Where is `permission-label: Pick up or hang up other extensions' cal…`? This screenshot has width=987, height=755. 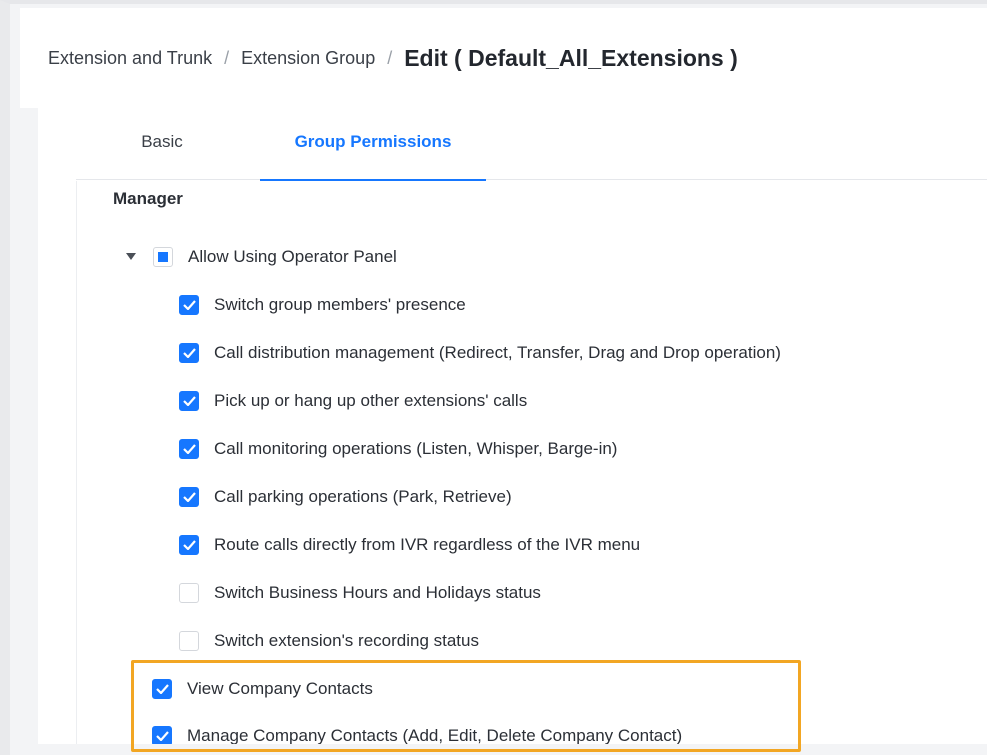
permission-label: Pick up or hang up other extensions' cal… is located at coordinates (371, 400).